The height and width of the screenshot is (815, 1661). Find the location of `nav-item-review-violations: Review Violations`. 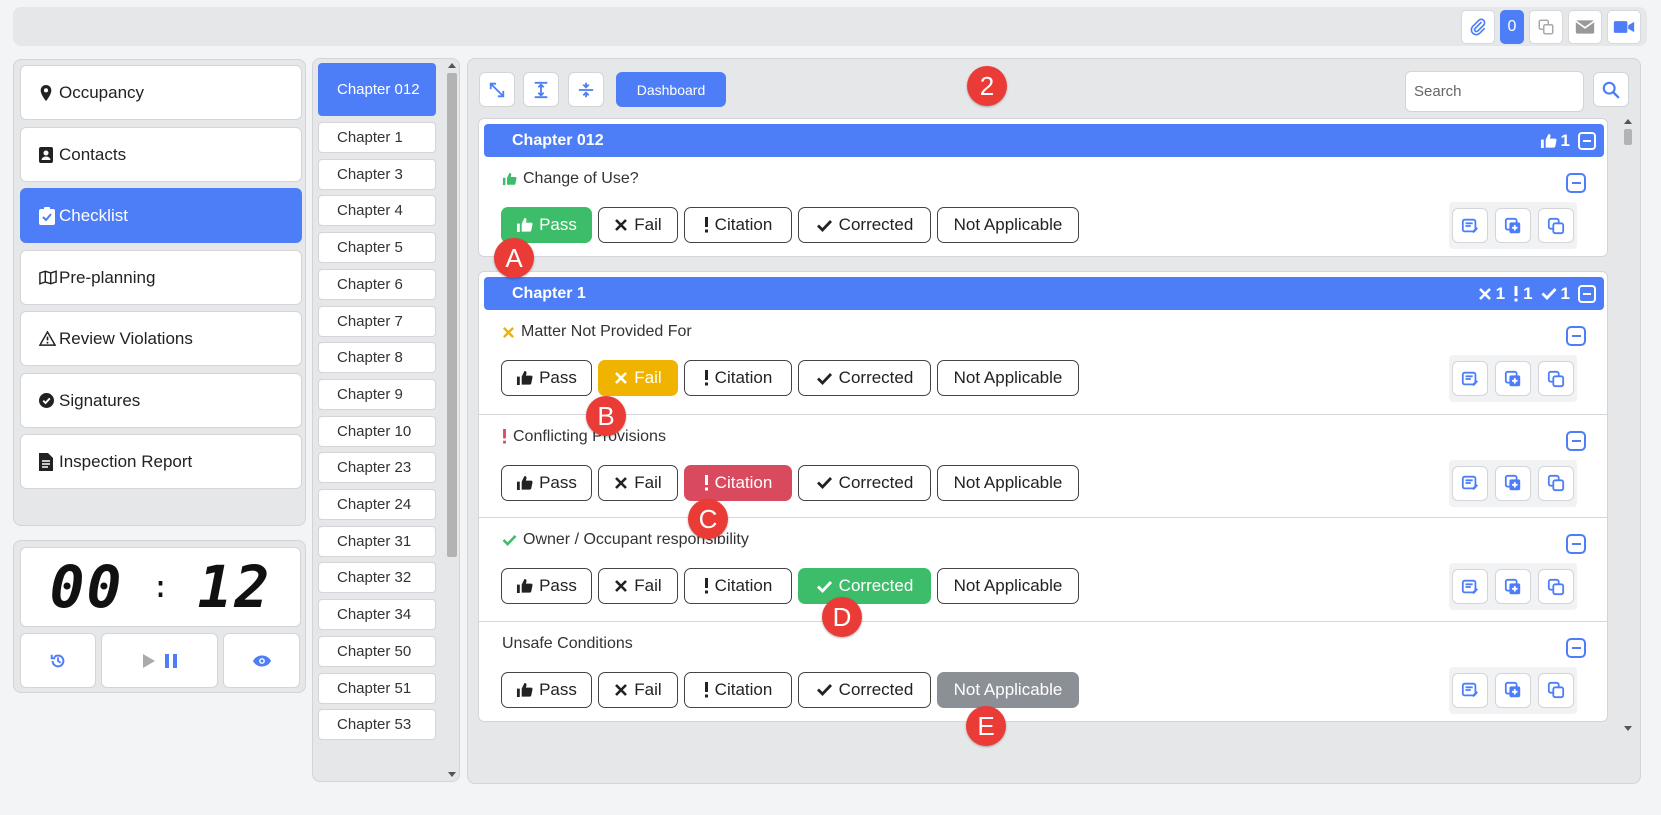

nav-item-review-violations: Review Violations is located at coordinates (161, 338).